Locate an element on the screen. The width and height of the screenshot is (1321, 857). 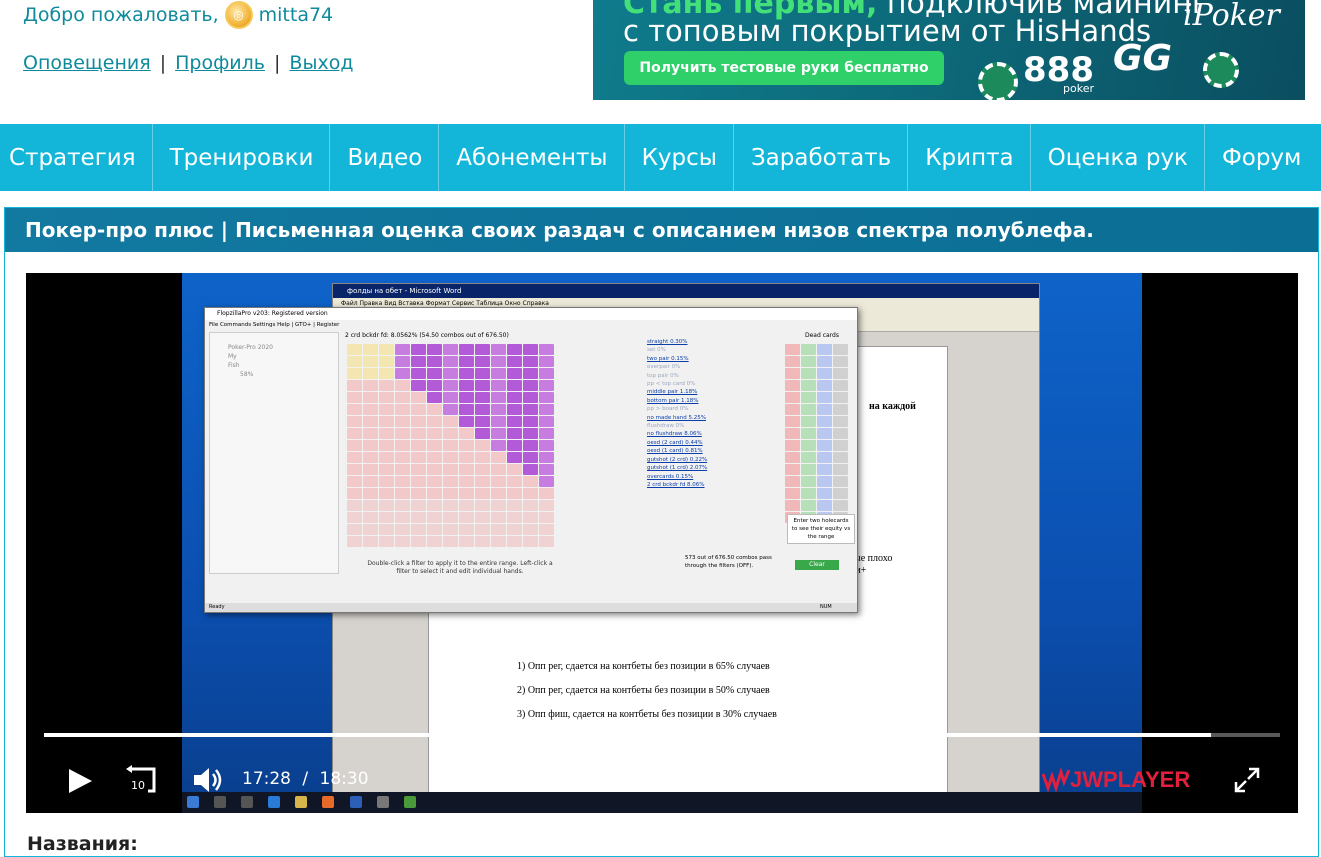
nav-item-forum: Форум is located at coordinates (1261, 157).